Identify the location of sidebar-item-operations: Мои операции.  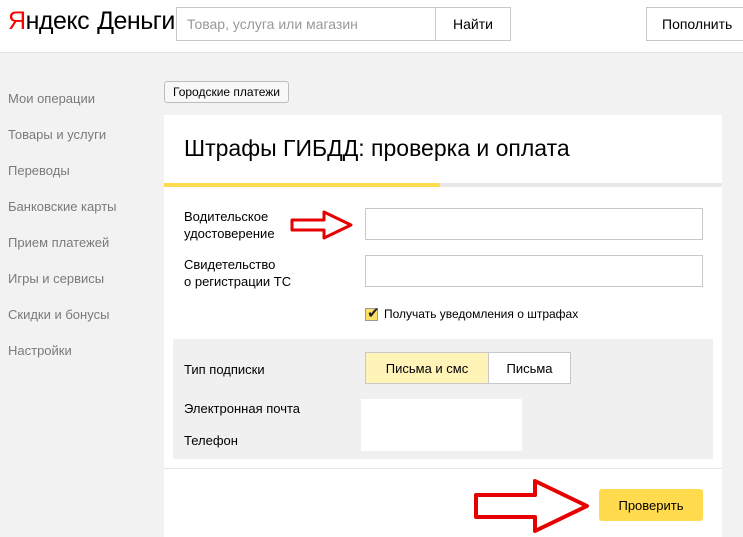
(62, 108).